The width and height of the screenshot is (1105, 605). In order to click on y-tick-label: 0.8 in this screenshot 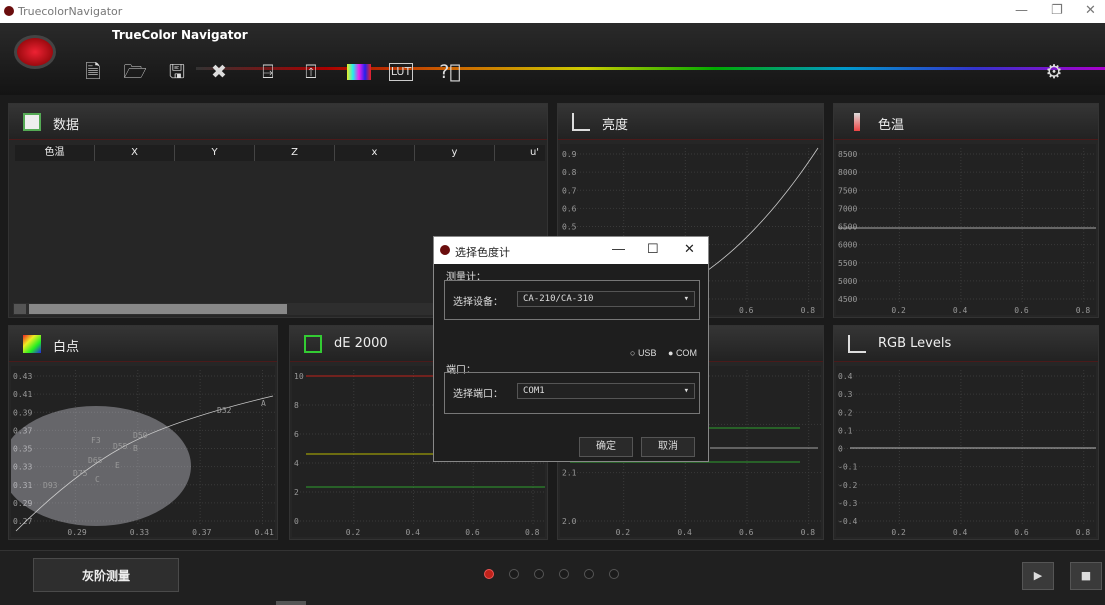, I will do `click(569, 172)`.